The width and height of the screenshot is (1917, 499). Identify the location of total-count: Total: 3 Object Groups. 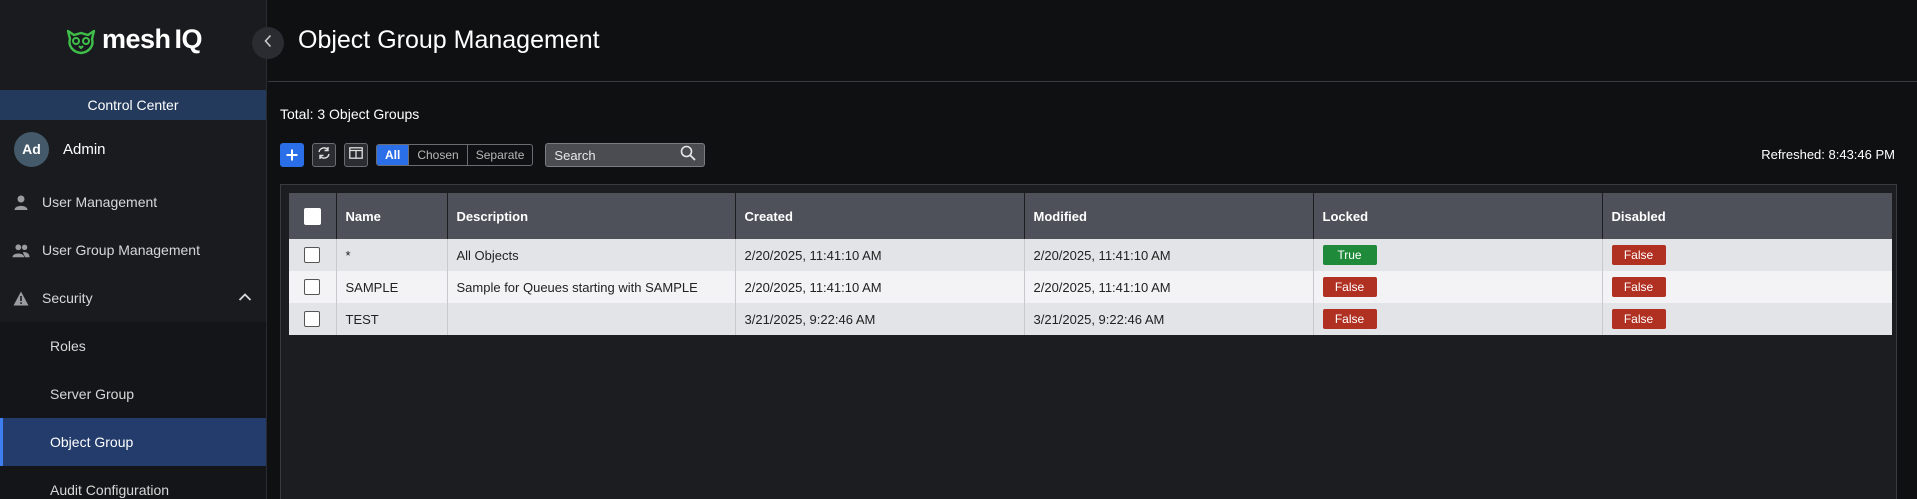
(350, 114).